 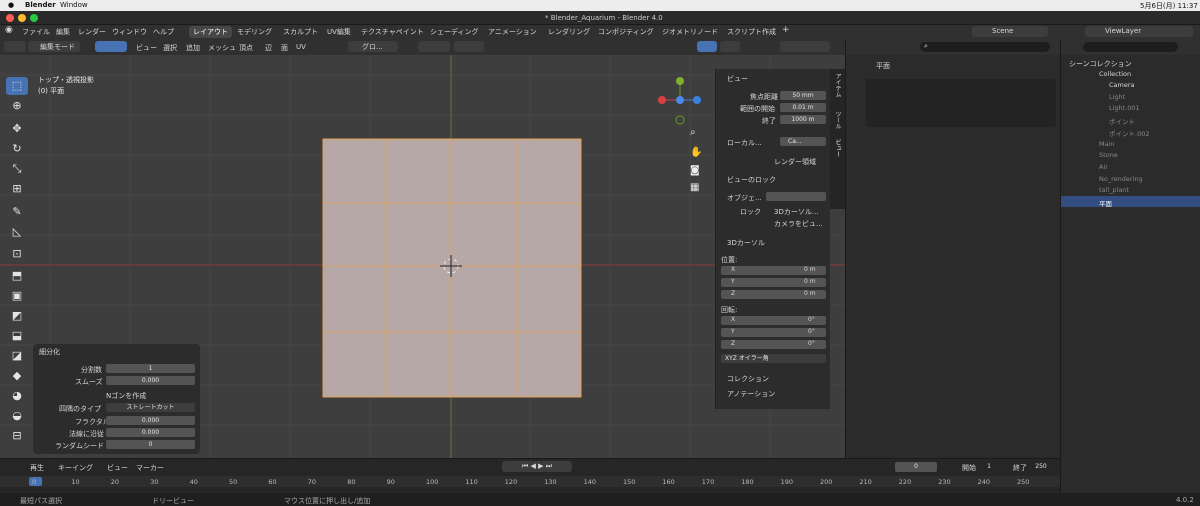 What do you see at coordinates (795, 162) in the screenshot?
I see `render-region-checkbox: レンダー領域` at bounding box center [795, 162].